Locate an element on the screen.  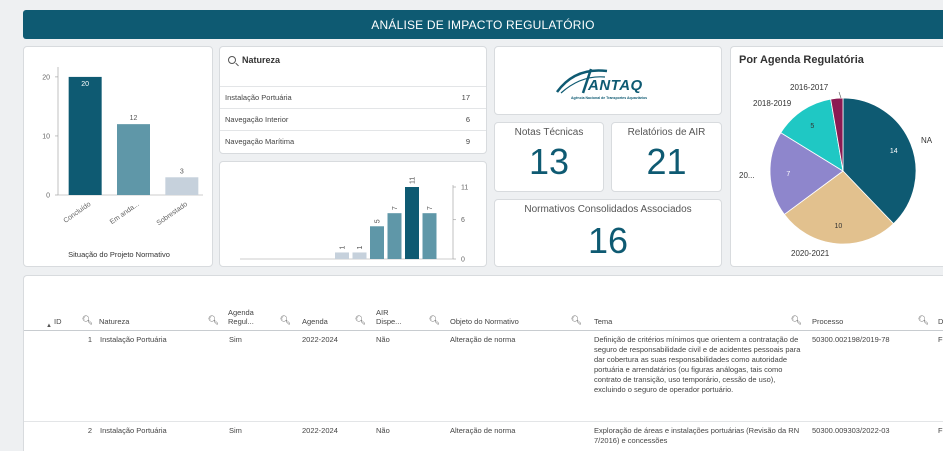
notas-tecnicas-value: 13 is located at coordinates (549, 161).